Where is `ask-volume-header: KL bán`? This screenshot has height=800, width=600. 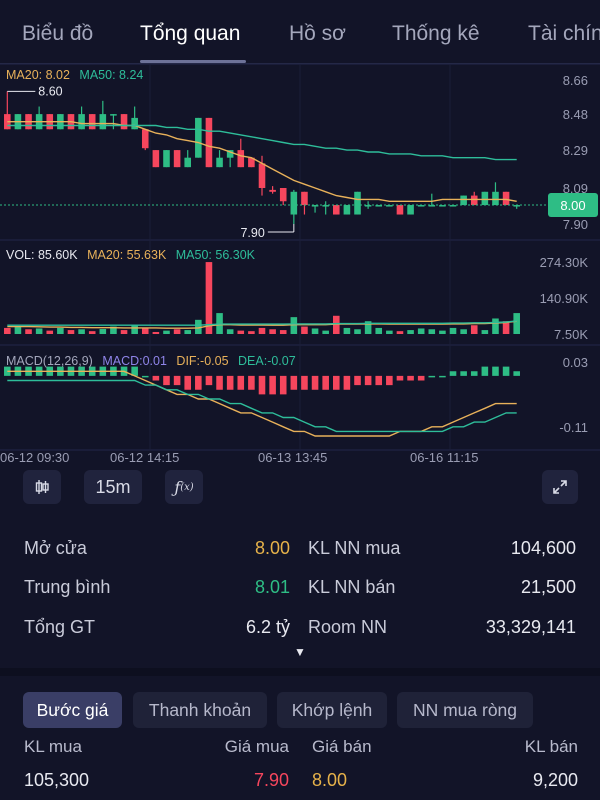 ask-volume-header: KL bán is located at coordinates (551, 746).